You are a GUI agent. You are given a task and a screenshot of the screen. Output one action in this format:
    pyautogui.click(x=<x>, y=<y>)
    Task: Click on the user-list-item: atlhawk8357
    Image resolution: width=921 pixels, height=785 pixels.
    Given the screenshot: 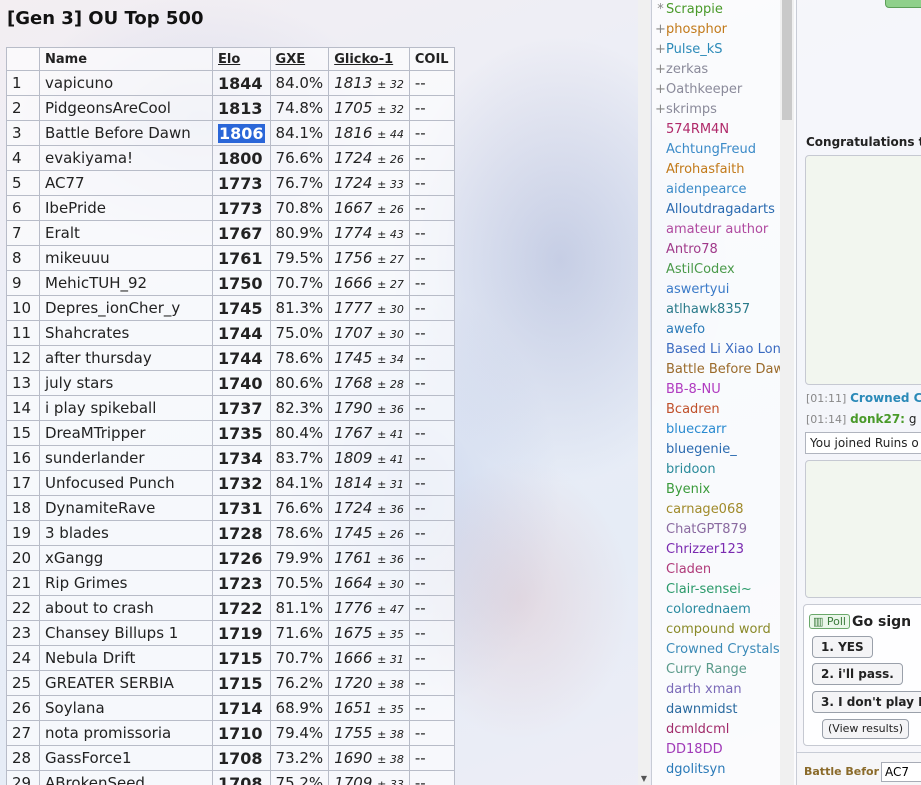 What is the action you would take?
    pyautogui.click(x=724, y=310)
    